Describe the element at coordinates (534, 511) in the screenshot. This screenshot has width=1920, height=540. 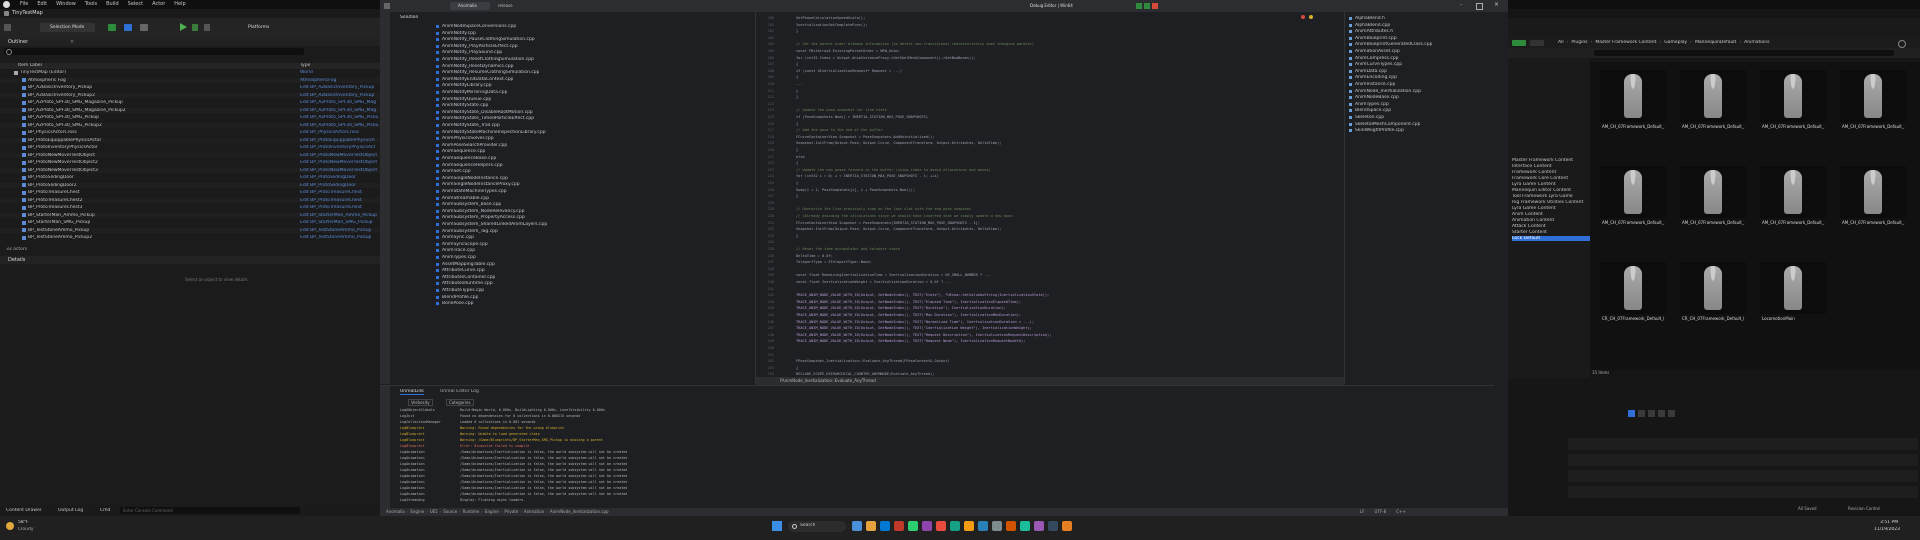
I see `breadcrumb-item: Animation` at that location.